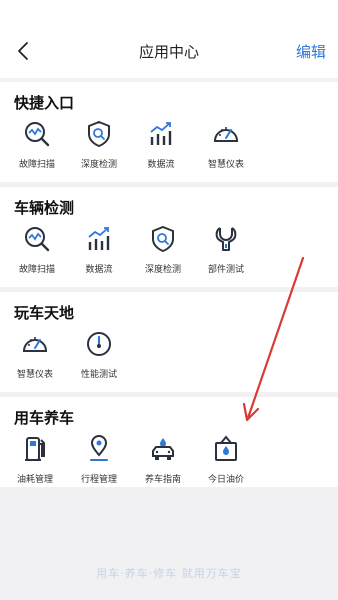 The height and width of the screenshot is (600, 338). Describe the element at coordinates (44, 208) in the screenshot. I see `section-title: 车辆检测` at that location.